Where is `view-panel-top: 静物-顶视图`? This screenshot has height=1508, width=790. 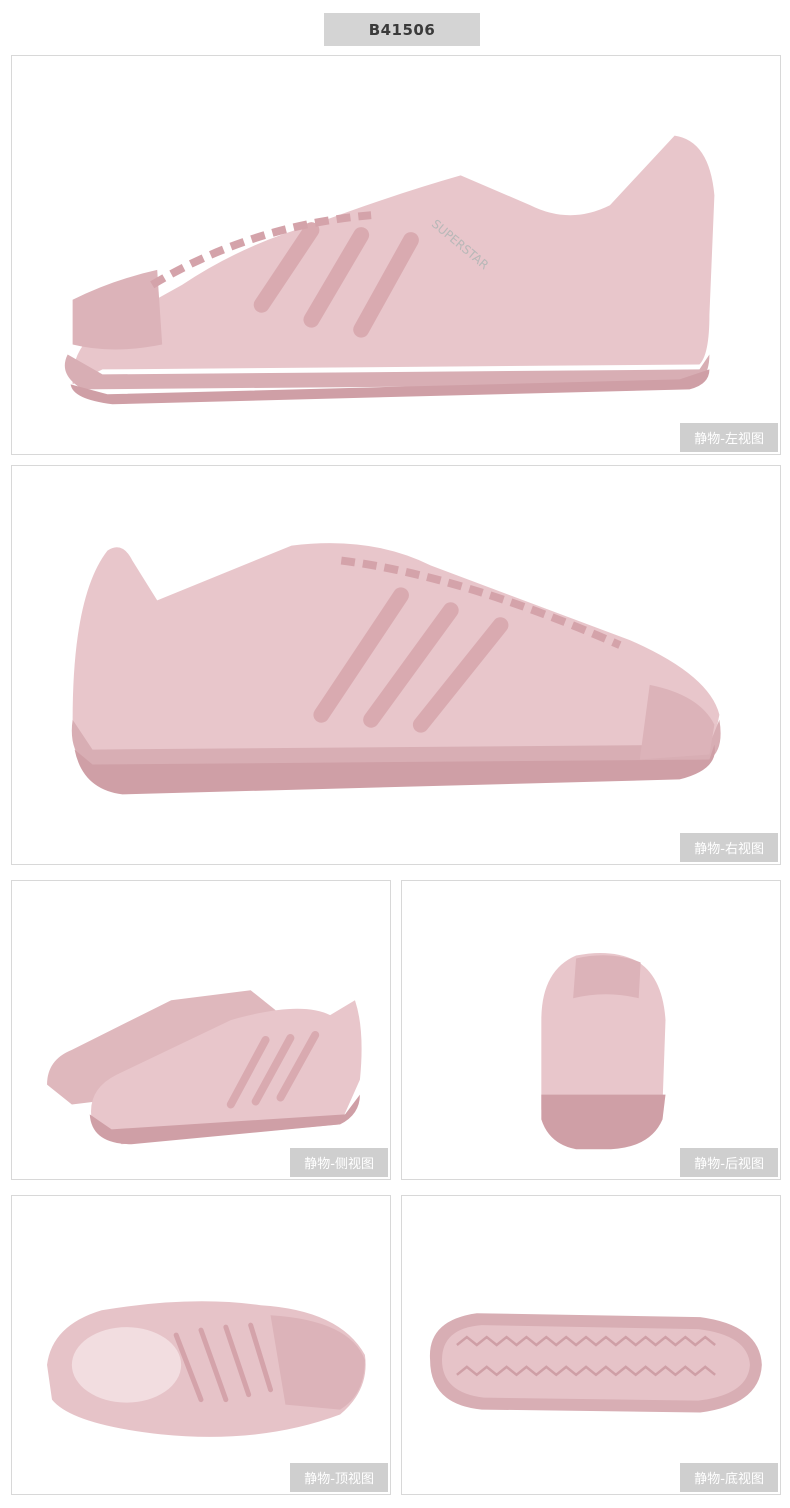
view-panel-top: 静物-顶视图 is located at coordinates (201, 1345).